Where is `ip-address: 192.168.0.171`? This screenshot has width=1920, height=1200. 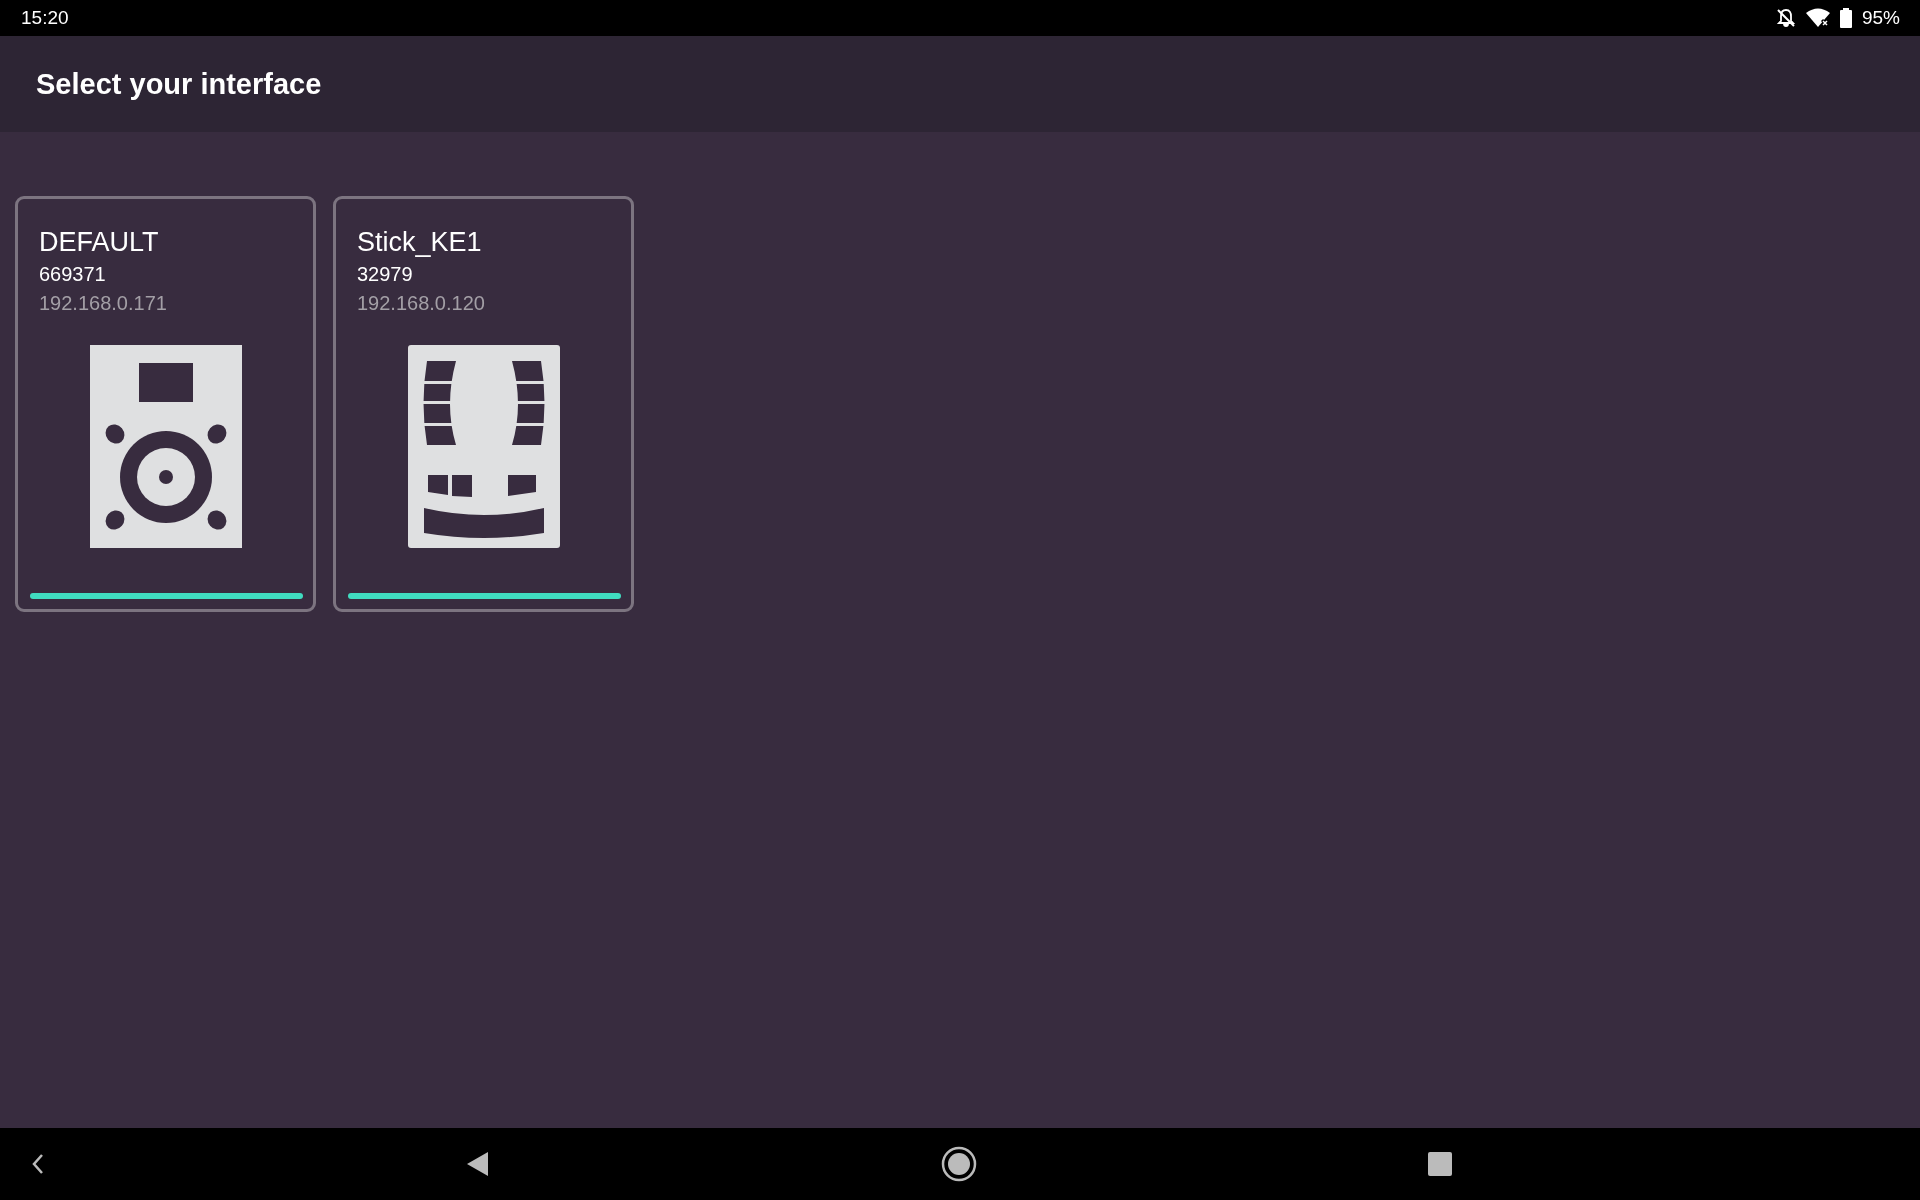
ip-address: 192.168.0.171 is located at coordinates (103, 303).